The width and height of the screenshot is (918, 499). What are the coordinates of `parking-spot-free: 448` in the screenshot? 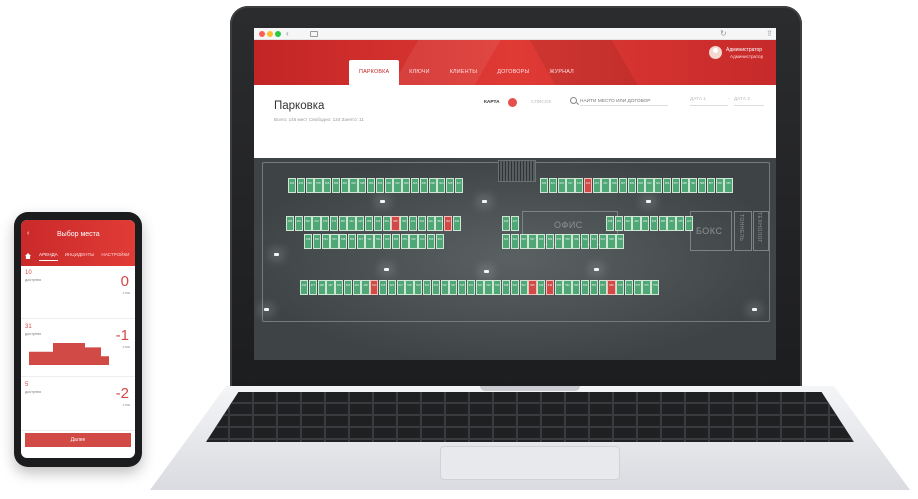 It's located at (308, 241).